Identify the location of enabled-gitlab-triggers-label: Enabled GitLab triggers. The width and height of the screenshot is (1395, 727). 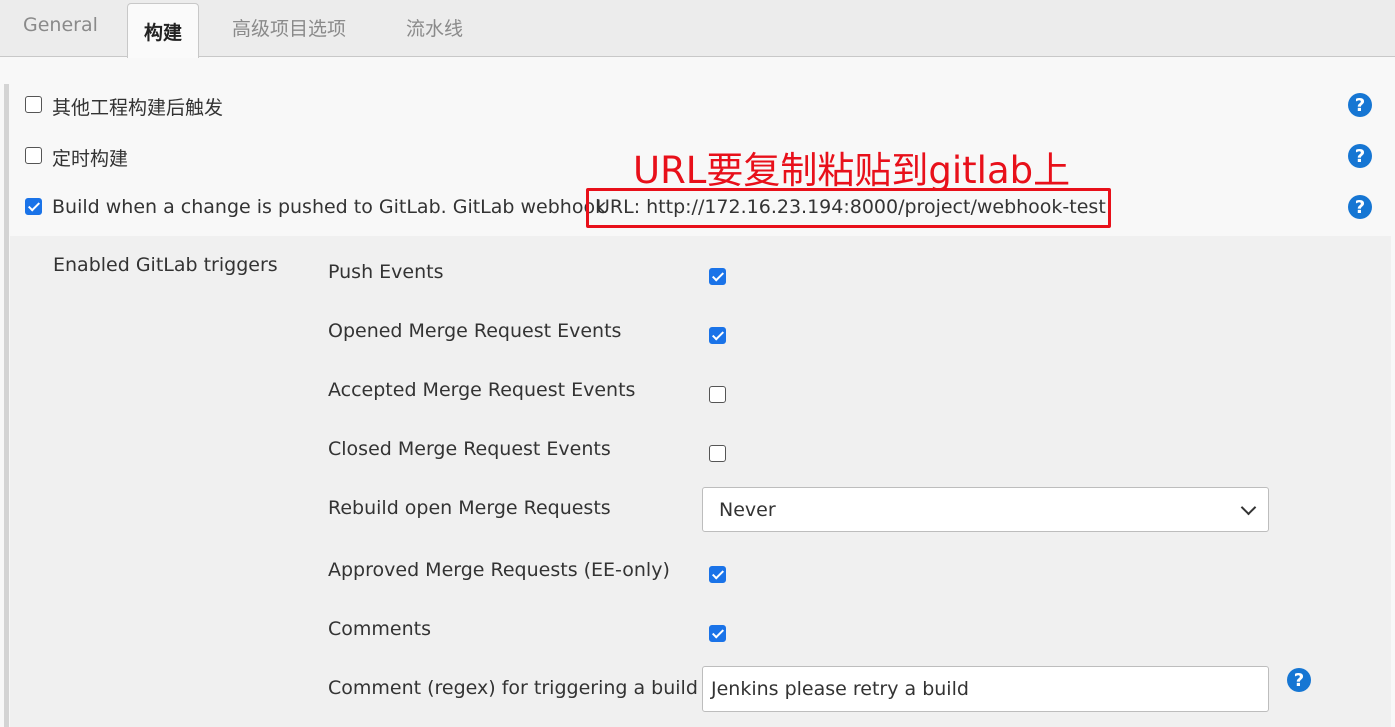
(165, 265).